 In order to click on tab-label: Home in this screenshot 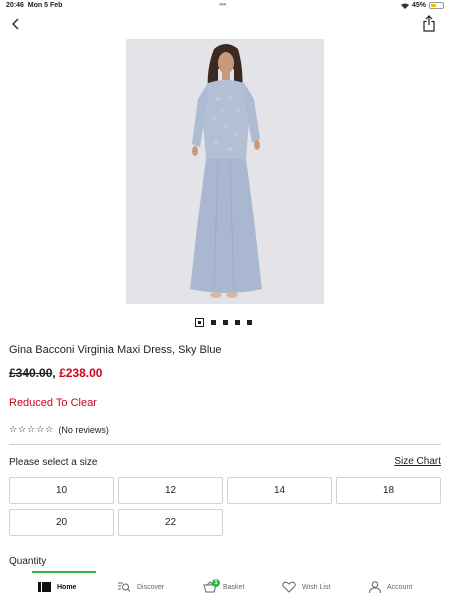, I will do `click(67, 587)`.